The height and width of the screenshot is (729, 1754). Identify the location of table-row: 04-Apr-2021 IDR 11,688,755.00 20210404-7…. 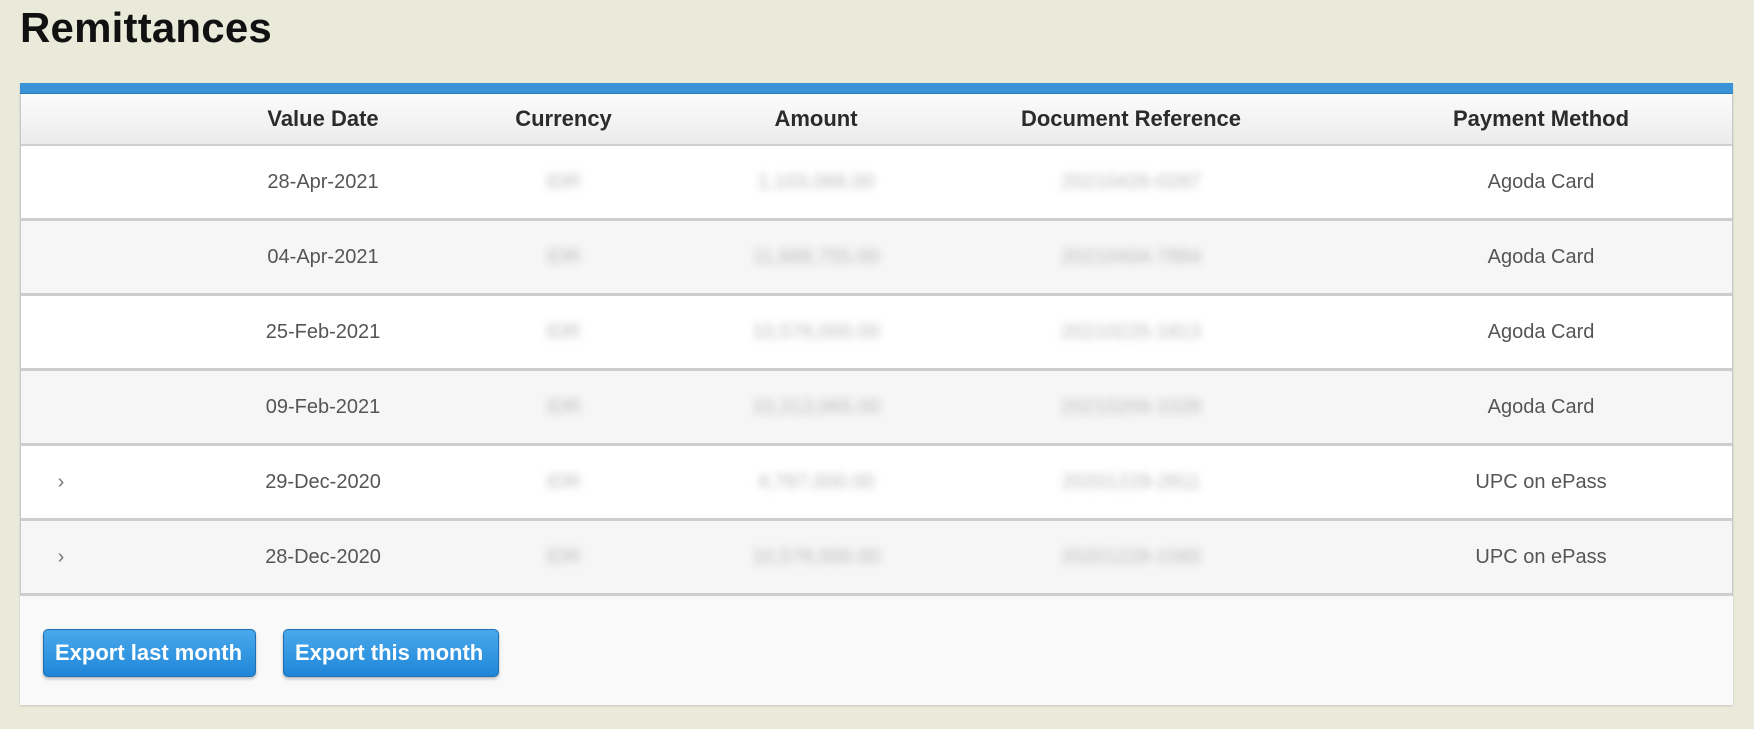
(876, 258).